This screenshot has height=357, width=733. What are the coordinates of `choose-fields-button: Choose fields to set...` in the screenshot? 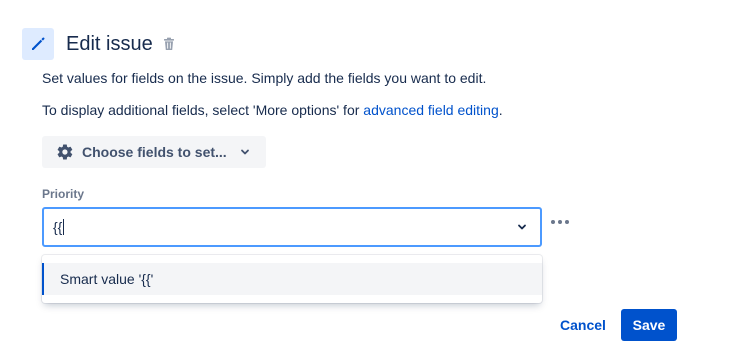 It's located at (154, 152).